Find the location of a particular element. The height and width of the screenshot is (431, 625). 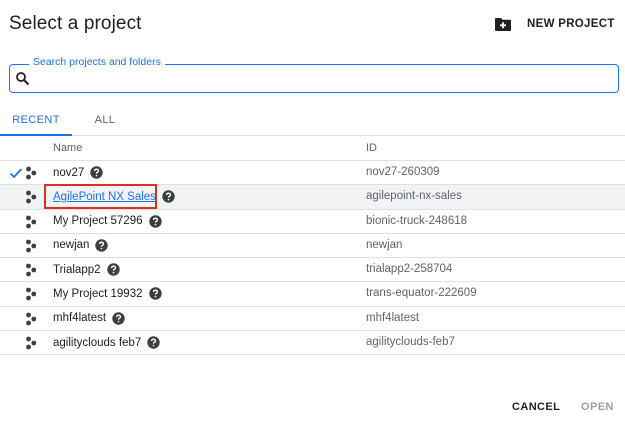

search-label: Search projects and folders is located at coordinates (97, 62).